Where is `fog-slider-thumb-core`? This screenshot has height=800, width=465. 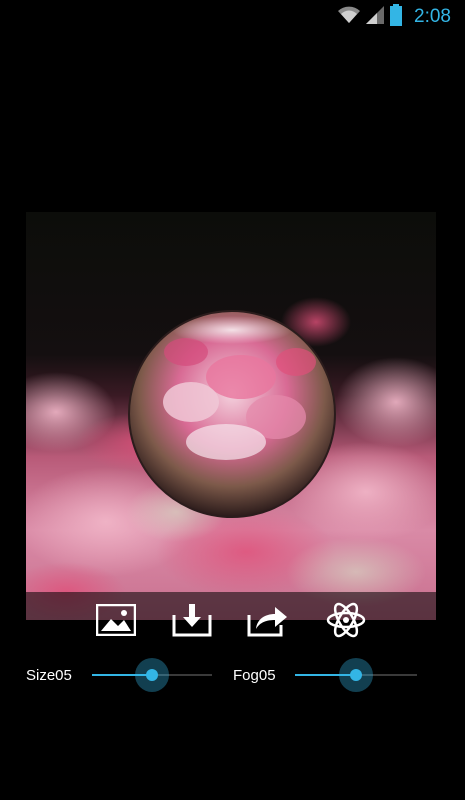
fog-slider-thumb-core is located at coordinates (356, 675).